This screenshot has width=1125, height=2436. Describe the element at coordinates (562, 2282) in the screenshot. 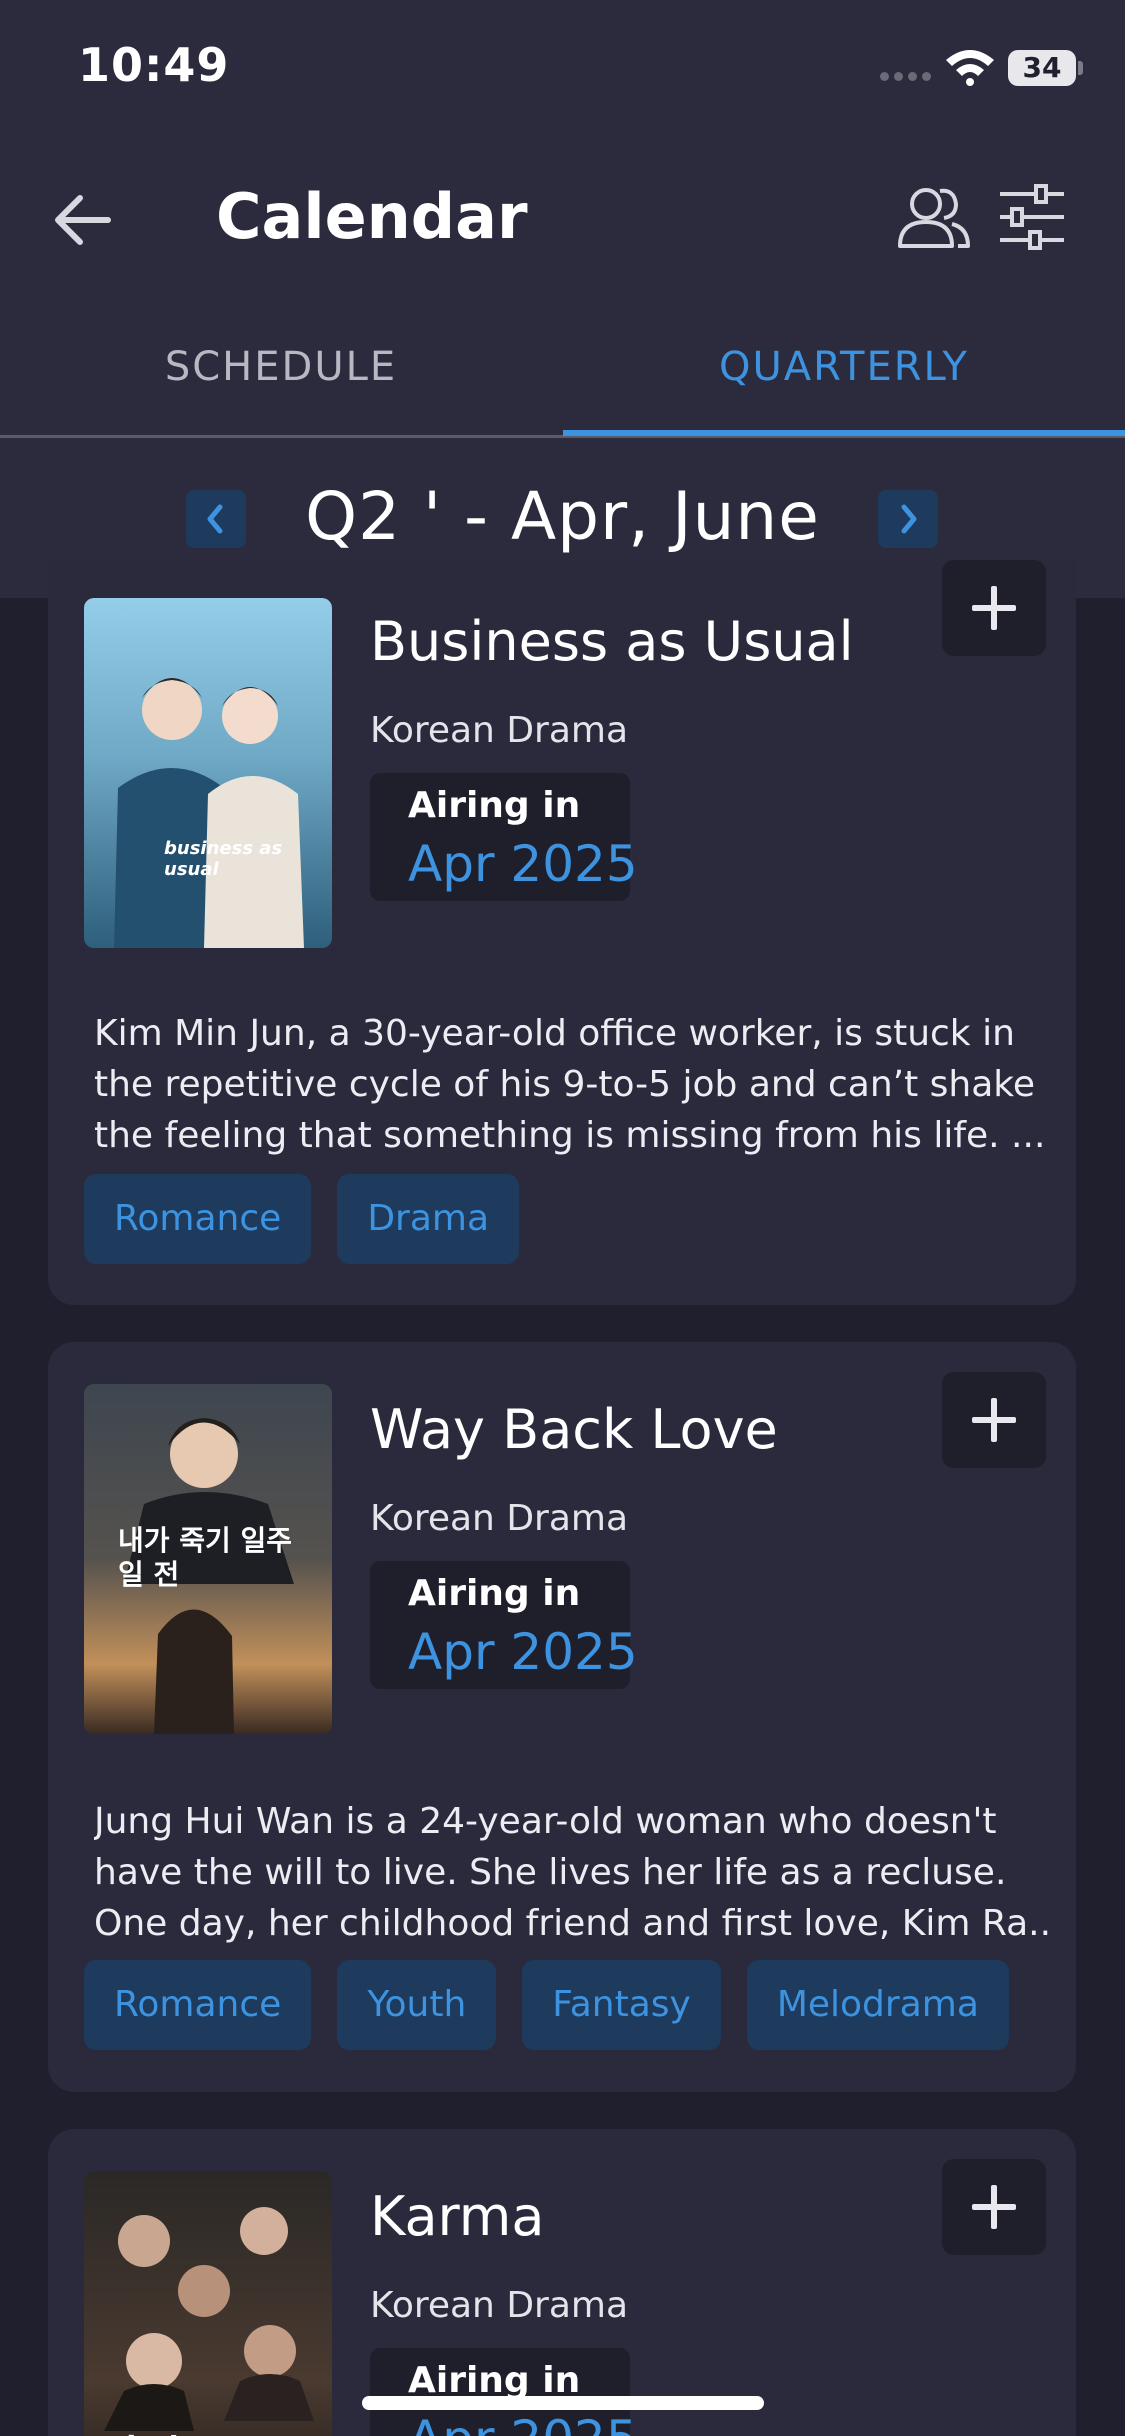

I see `show-card: 악연 Karma Korean Drama Airing in Apr 2025` at that location.